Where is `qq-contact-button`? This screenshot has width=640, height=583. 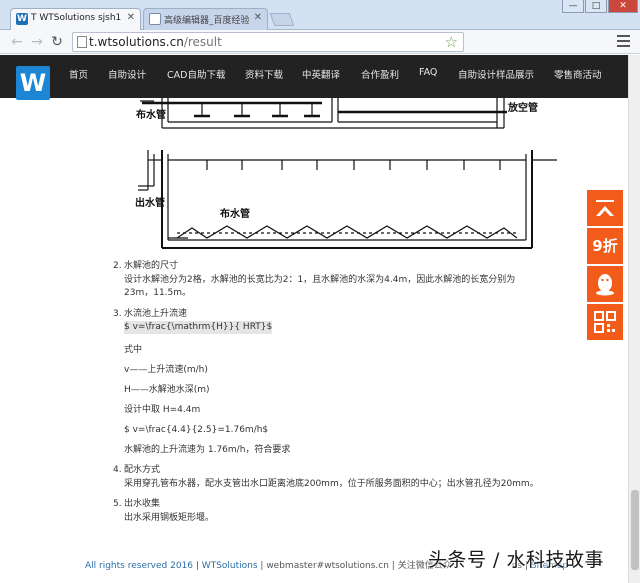 qq-contact-button is located at coordinates (605, 284).